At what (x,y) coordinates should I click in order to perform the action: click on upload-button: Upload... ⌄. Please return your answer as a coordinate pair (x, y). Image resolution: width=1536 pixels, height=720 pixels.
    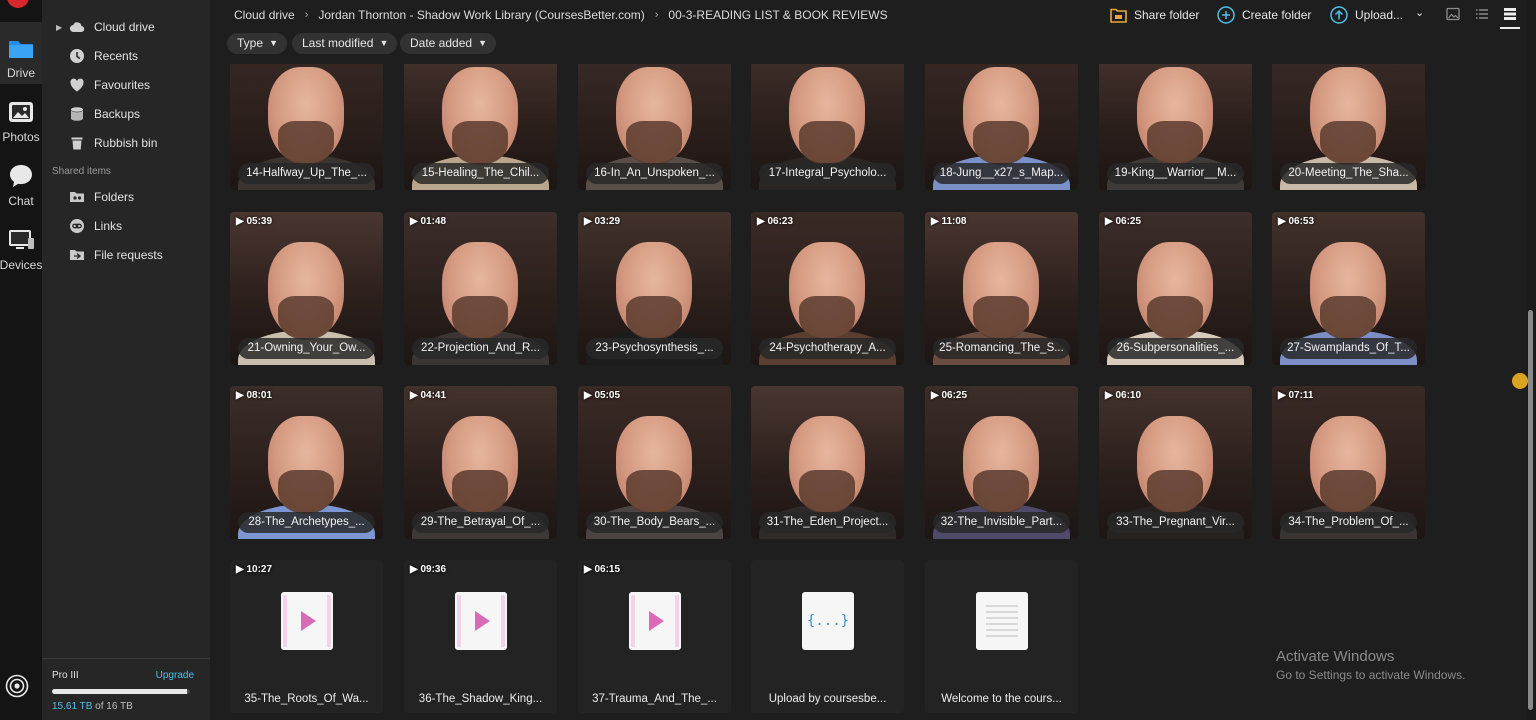
    Looking at the image, I should click on (1377, 15).